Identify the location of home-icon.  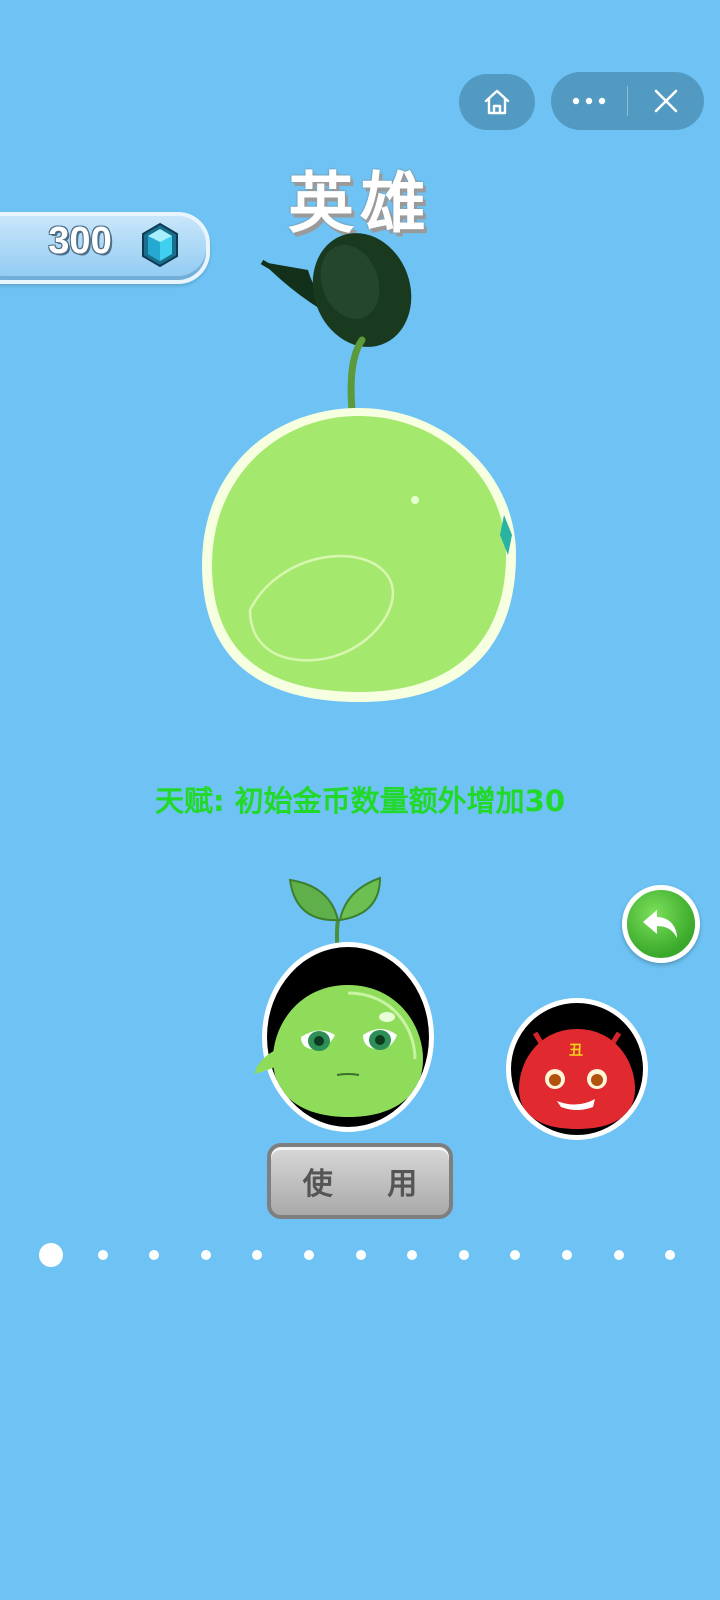
(497, 102).